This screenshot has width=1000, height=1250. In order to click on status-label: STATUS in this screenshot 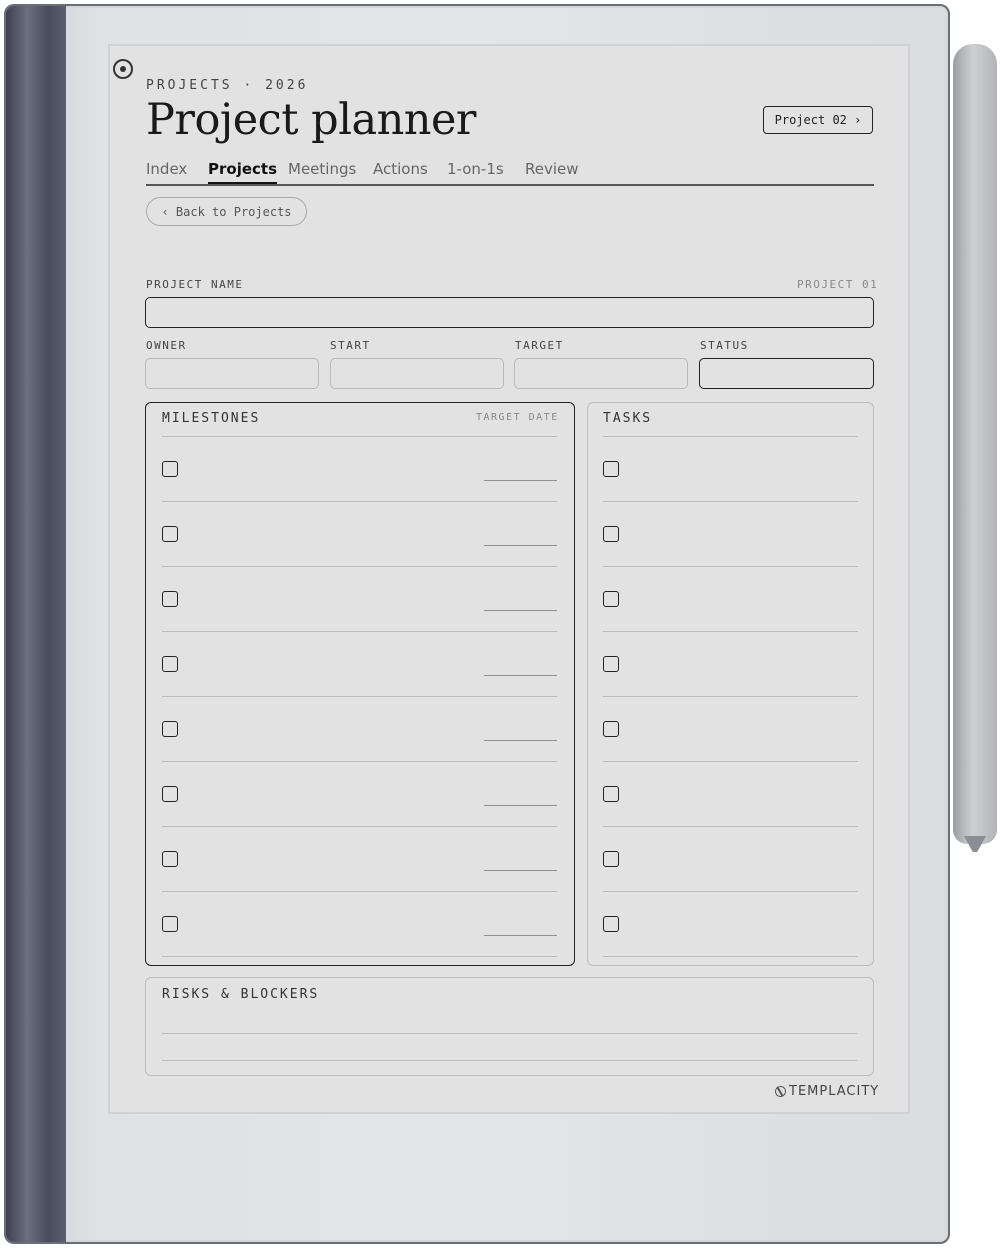, I will do `click(724, 345)`.